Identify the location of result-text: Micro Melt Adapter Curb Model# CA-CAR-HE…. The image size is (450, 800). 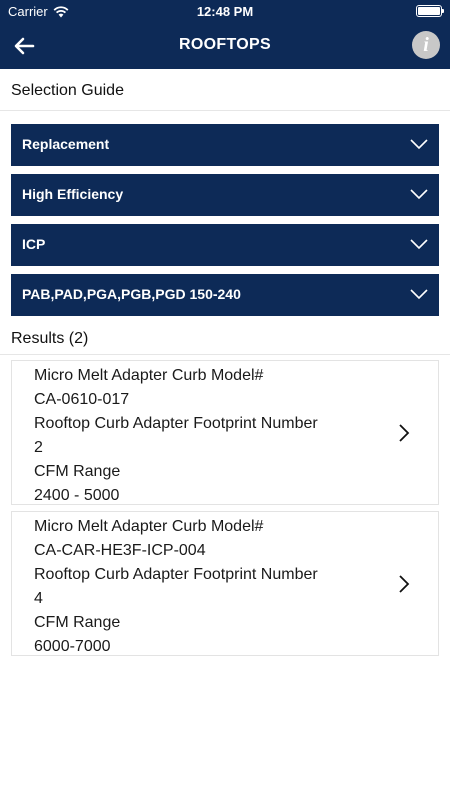
(204, 587).